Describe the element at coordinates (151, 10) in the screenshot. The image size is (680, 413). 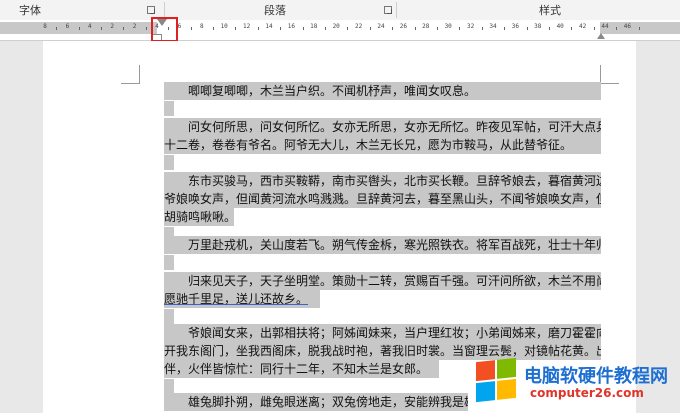
I see `font-dialog-launcher-icon` at that location.